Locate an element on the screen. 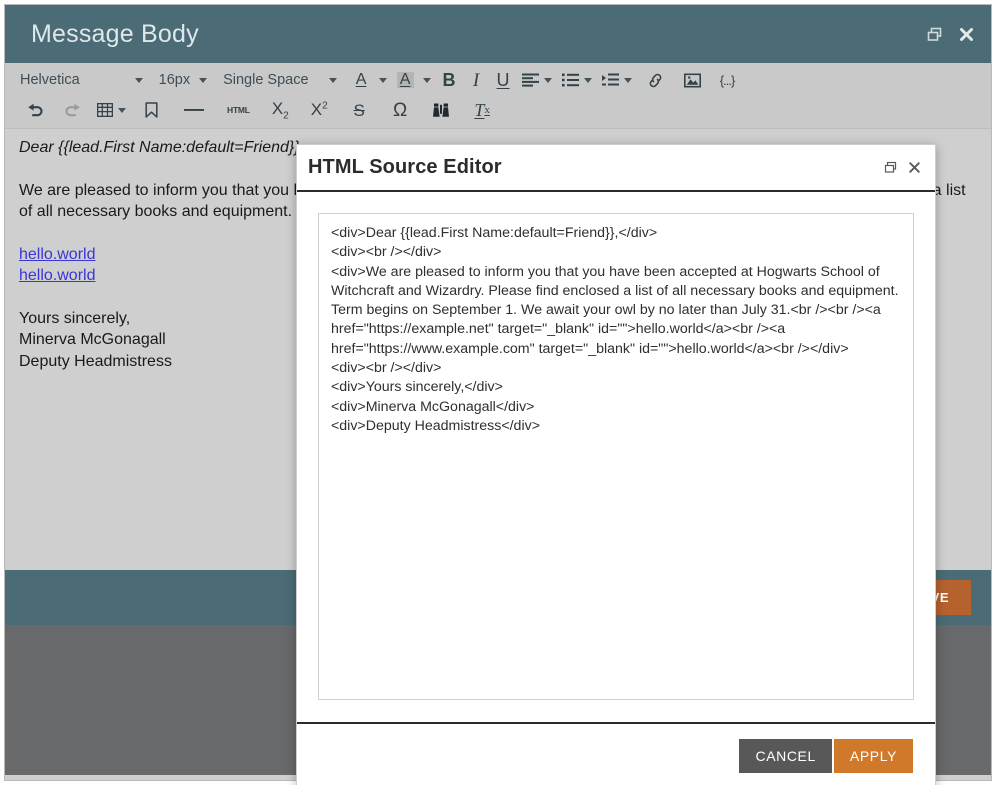 This screenshot has height=785, width=996. text-color-letter: A is located at coordinates (361, 79).